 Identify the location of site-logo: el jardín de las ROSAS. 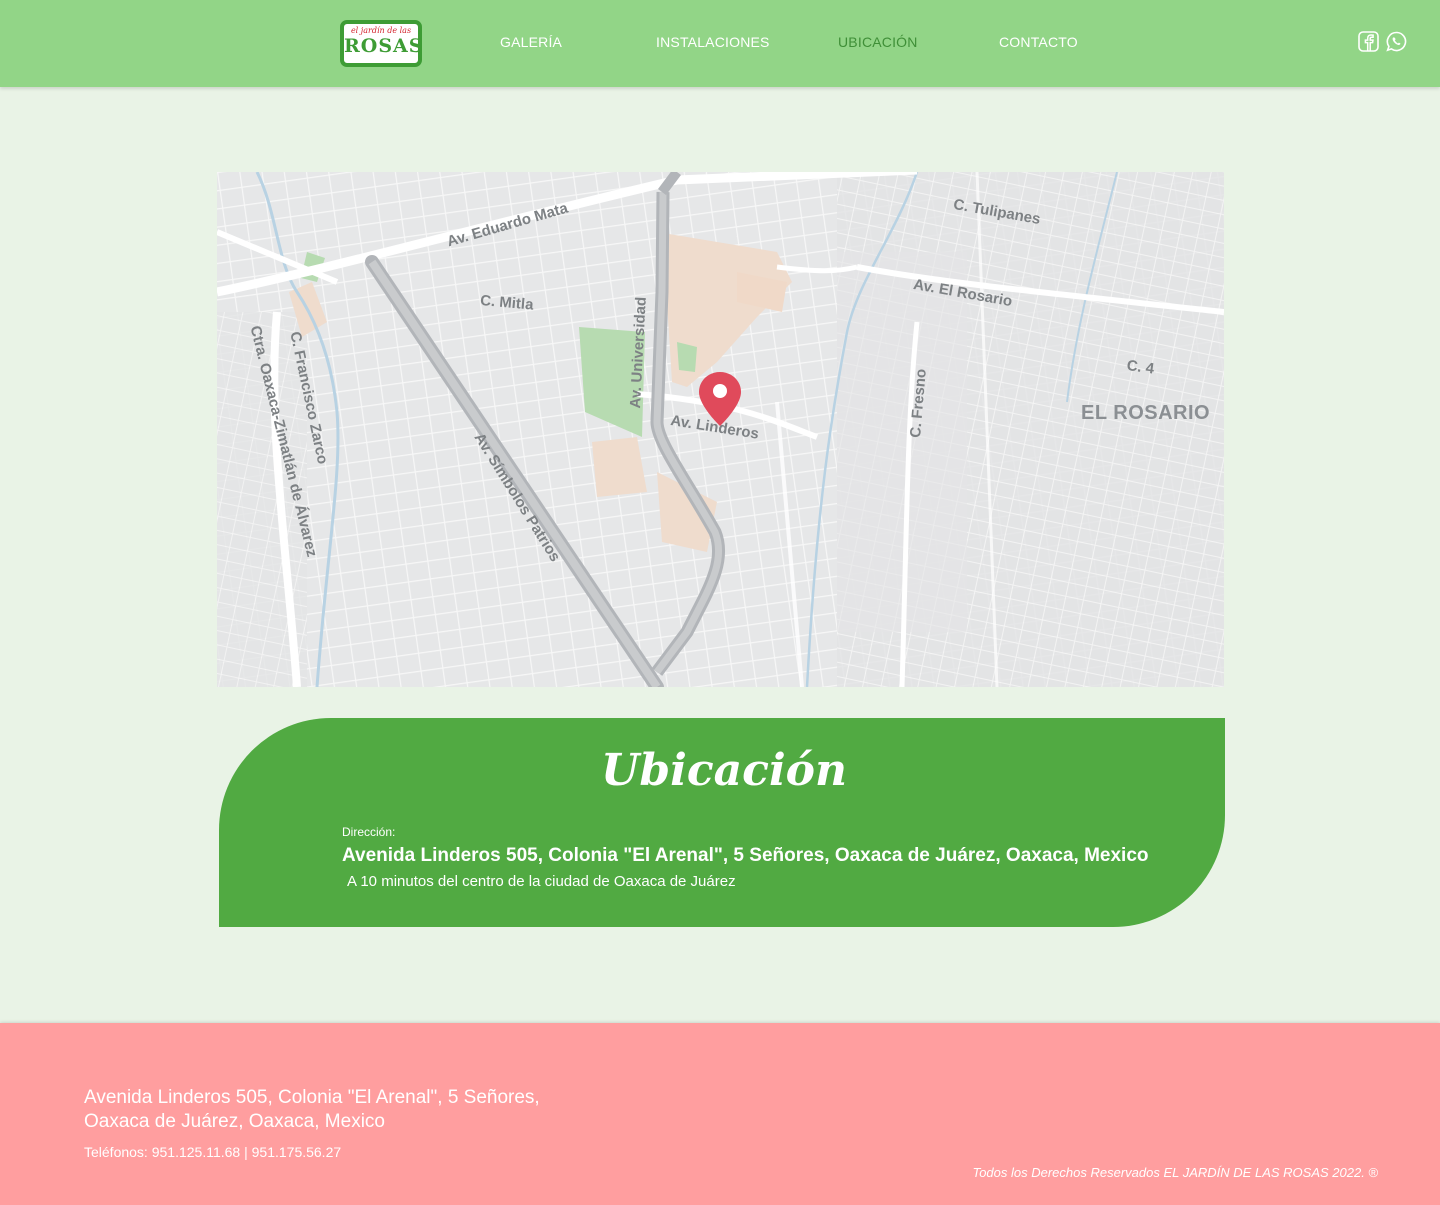
(382, 43).